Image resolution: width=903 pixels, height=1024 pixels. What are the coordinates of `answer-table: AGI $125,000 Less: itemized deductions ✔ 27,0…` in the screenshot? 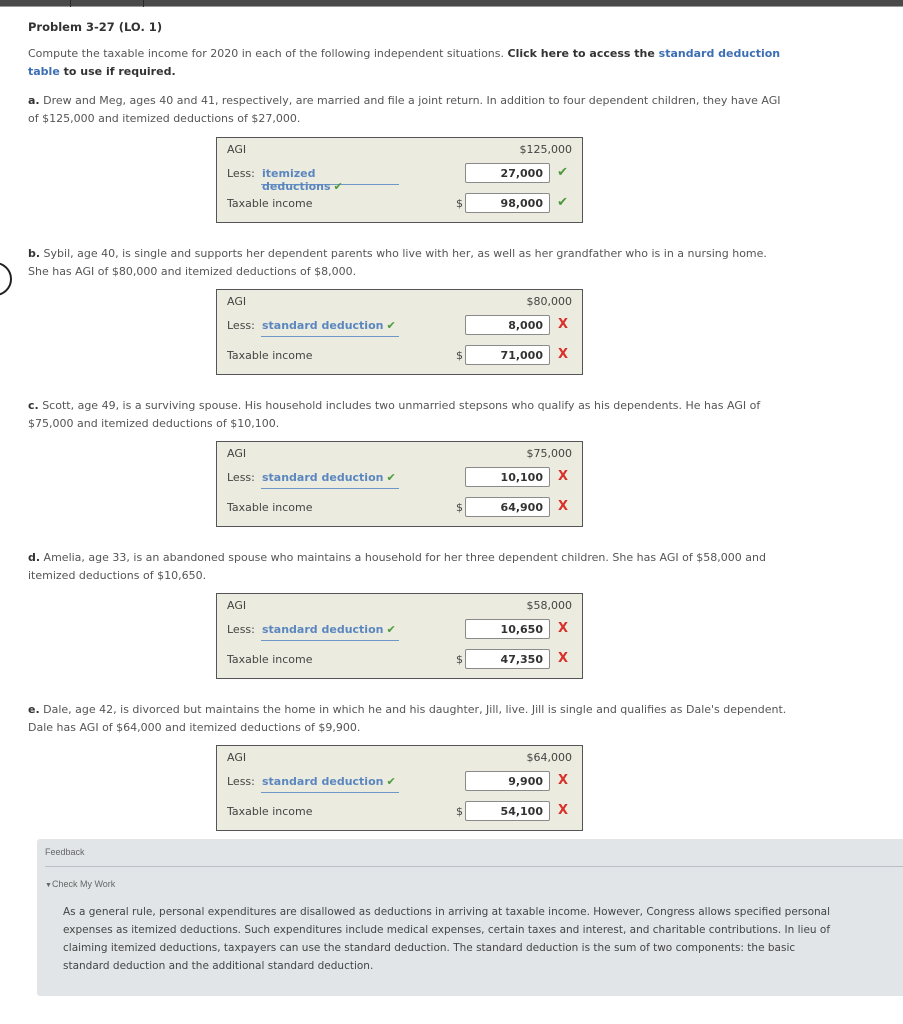 It's located at (399, 180).